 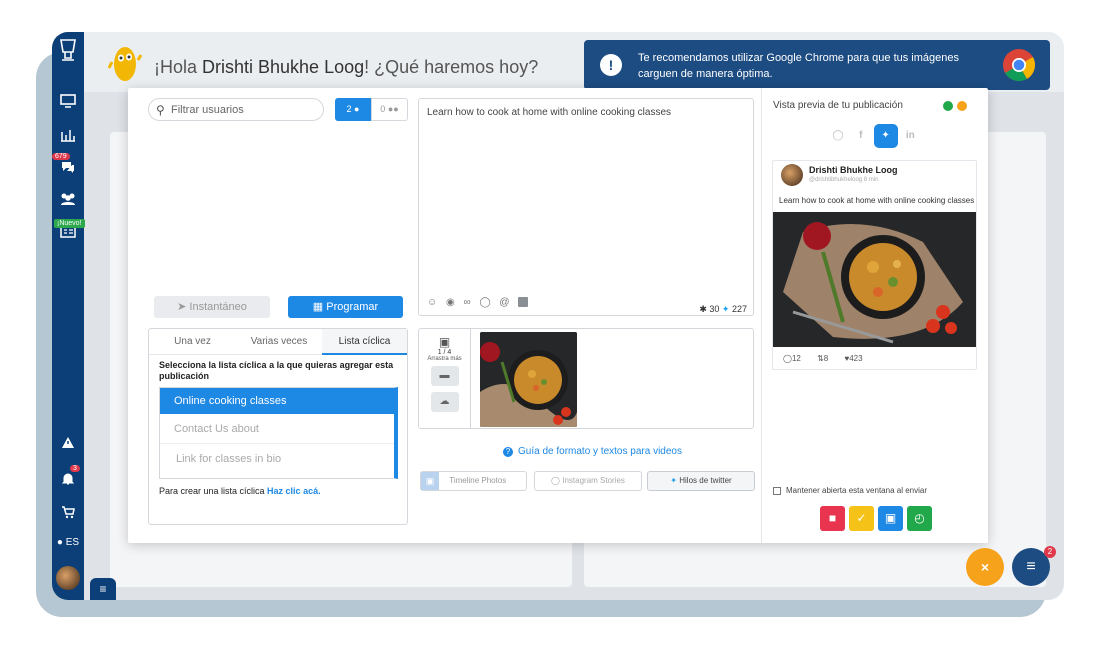 What do you see at coordinates (962, 106) in the screenshot?
I see `close-preview-icon` at bounding box center [962, 106].